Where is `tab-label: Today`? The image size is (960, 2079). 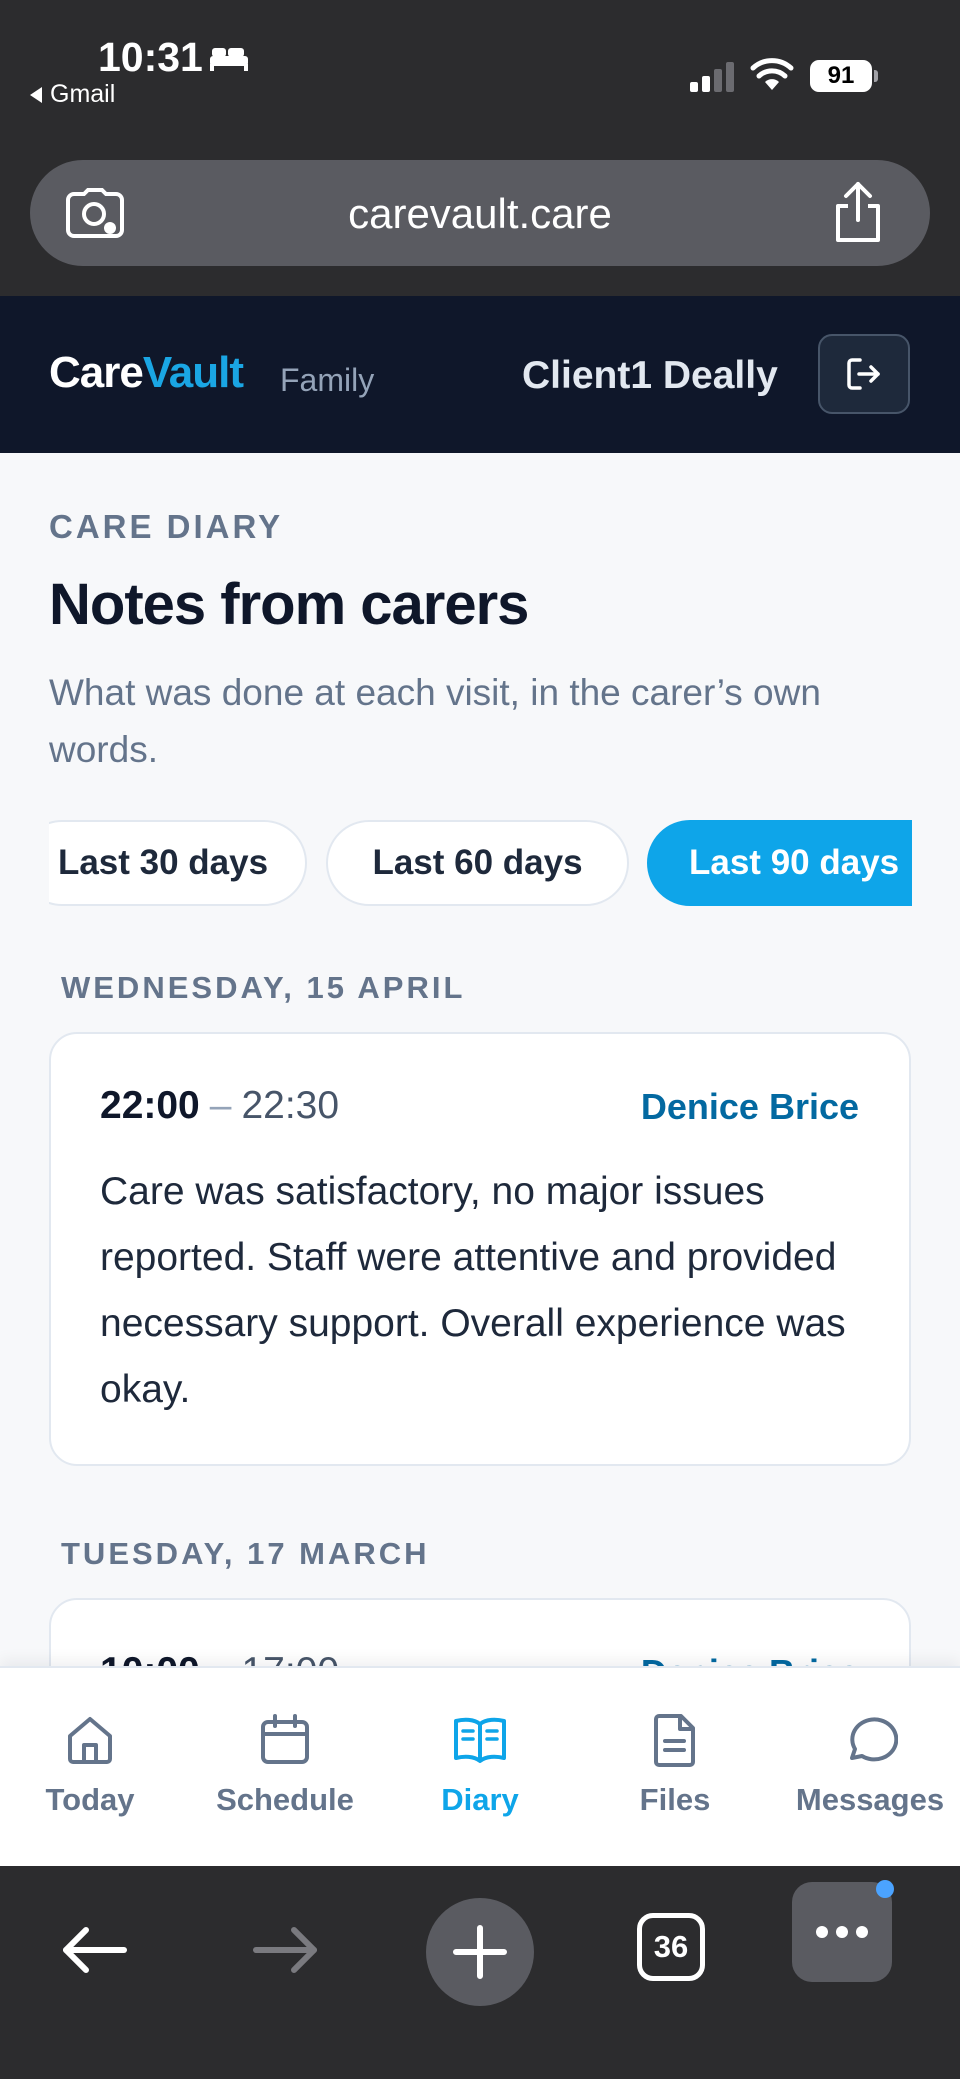 tab-label: Today is located at coordinates (90, 1799).